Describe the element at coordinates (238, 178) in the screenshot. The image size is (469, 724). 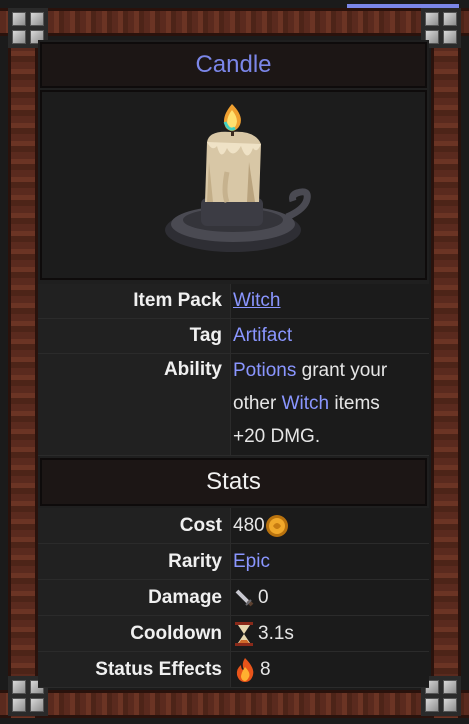
I see `candle-icon` at that location.